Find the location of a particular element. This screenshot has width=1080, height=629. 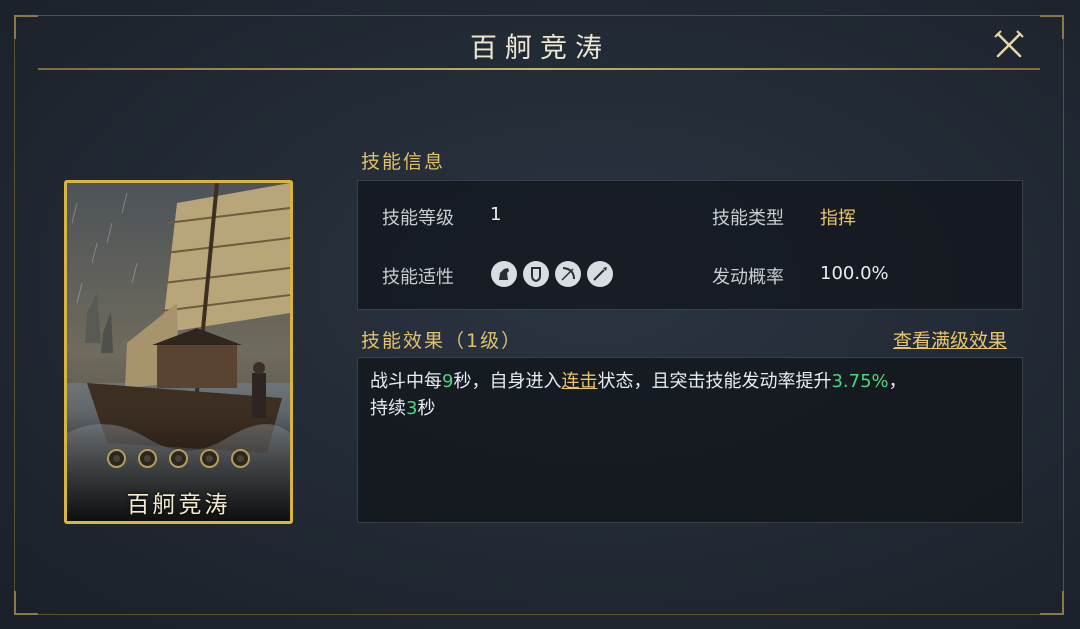

skill-type-value: 指挥 is located at coordinates (838, 218).